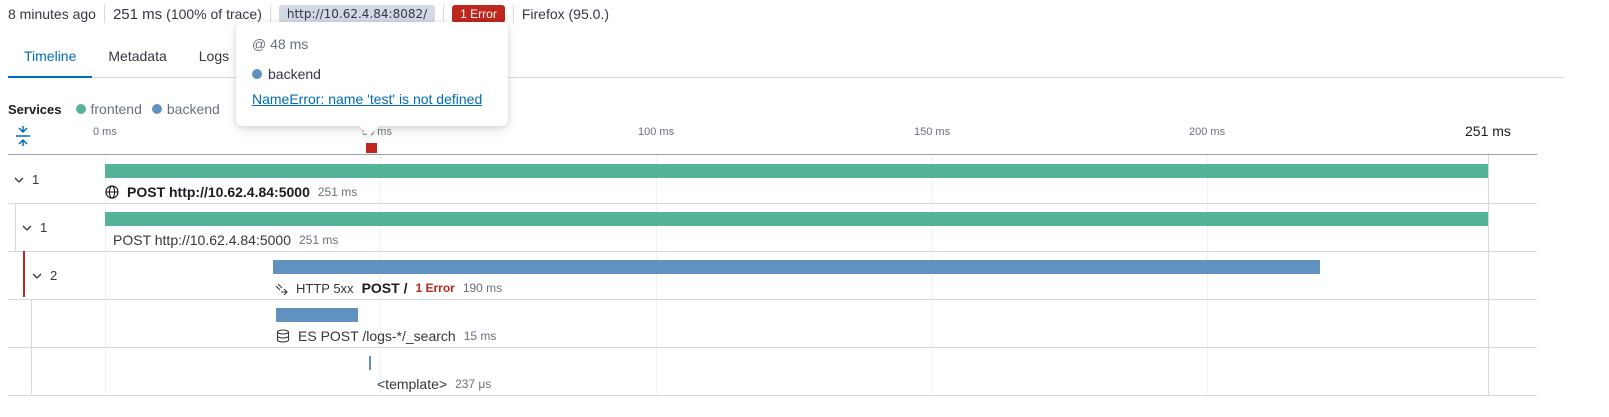 This screenshot has width=1609, height=417. I want to click on tab-metadata: Metadata, so click(137, 58).